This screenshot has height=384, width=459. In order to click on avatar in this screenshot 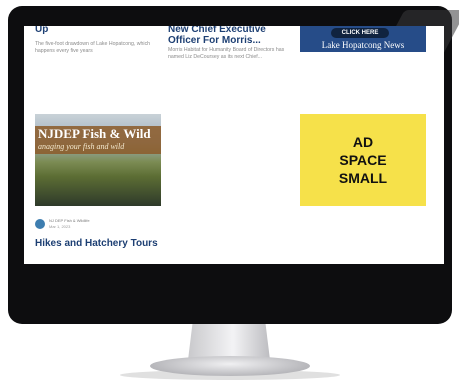, I will do `click(40, 224)`.